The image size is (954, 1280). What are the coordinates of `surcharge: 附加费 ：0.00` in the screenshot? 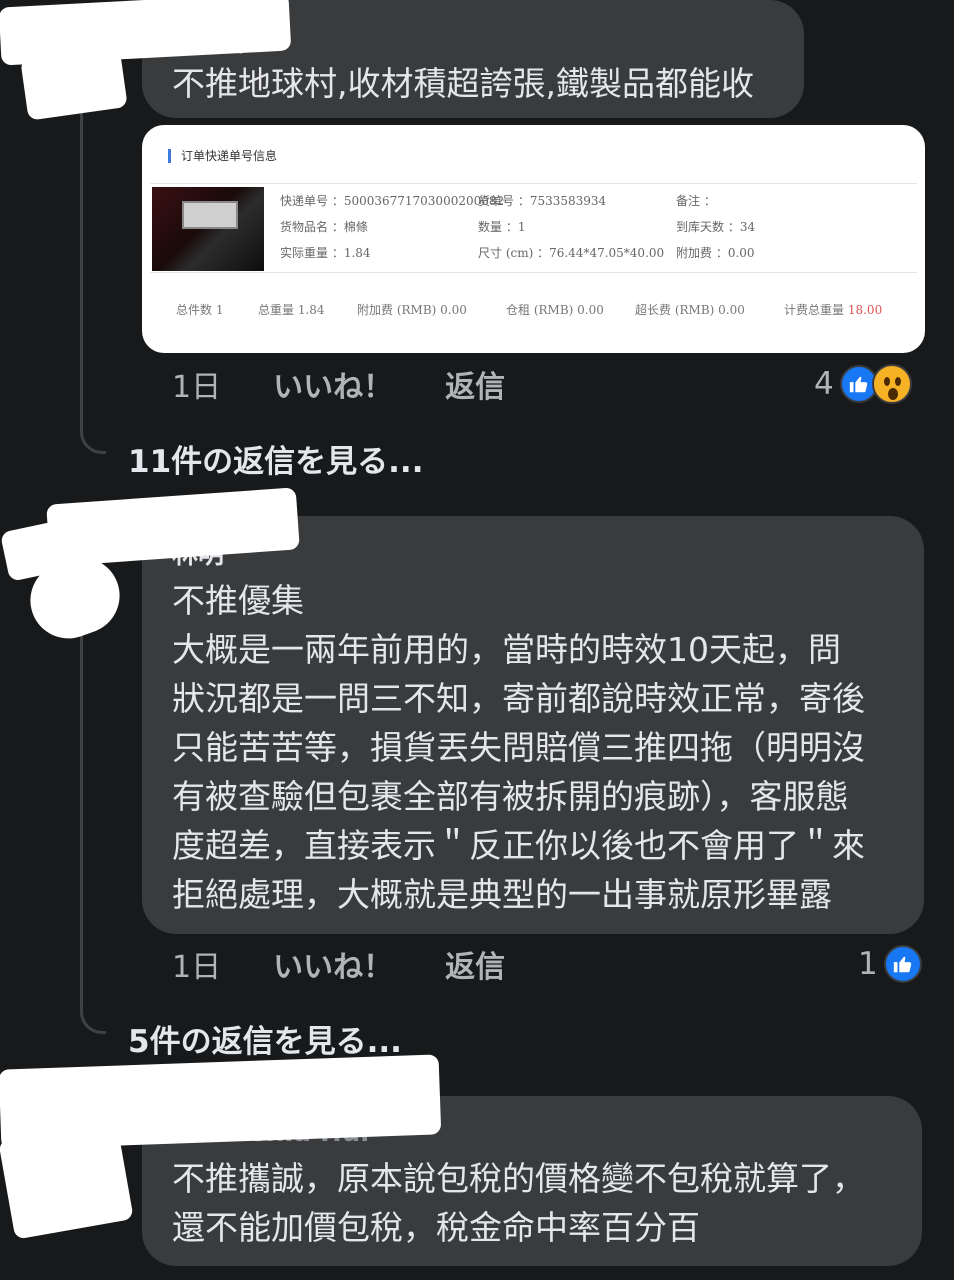 It's located at (715, 253).